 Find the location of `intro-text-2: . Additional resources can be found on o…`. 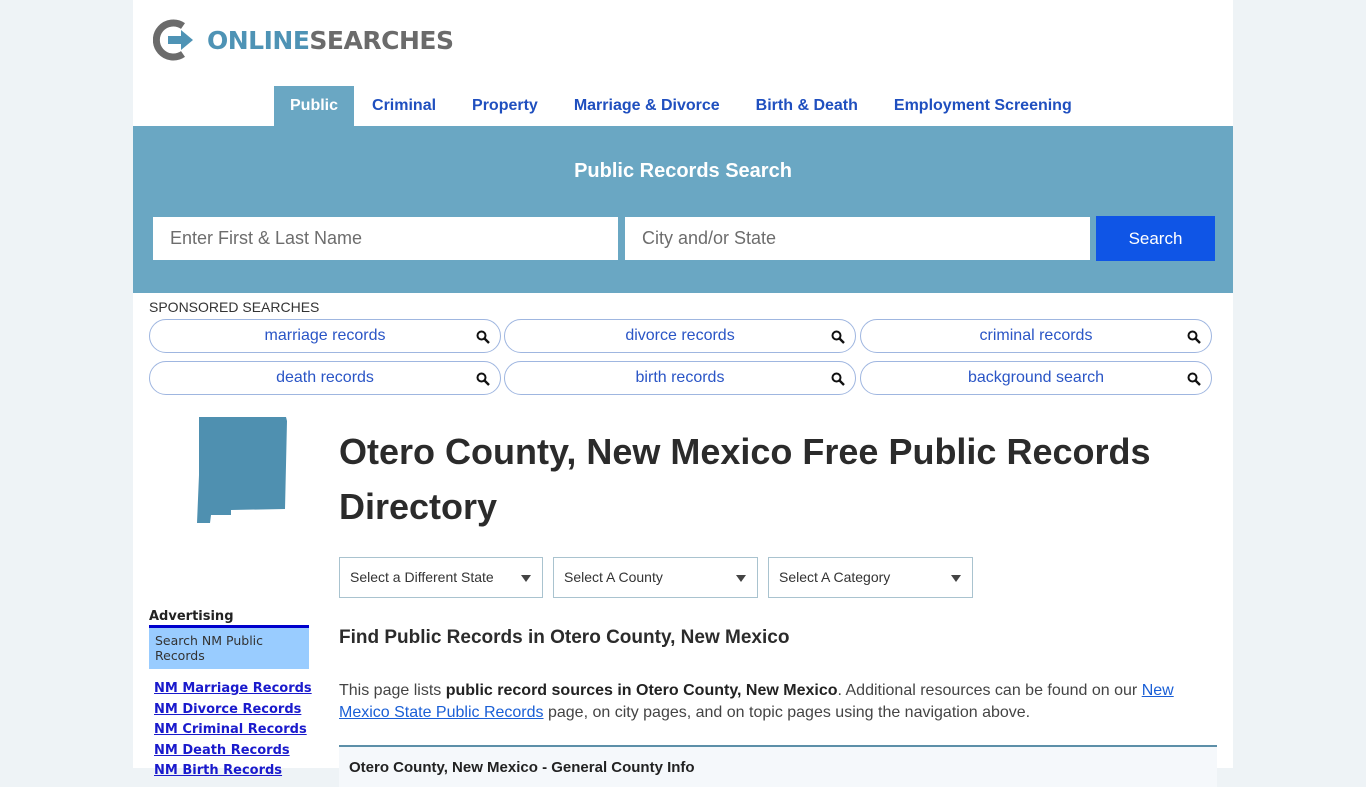

intro-text-2: . Additional resources can be found on o… is located at coordinates (989, 690).